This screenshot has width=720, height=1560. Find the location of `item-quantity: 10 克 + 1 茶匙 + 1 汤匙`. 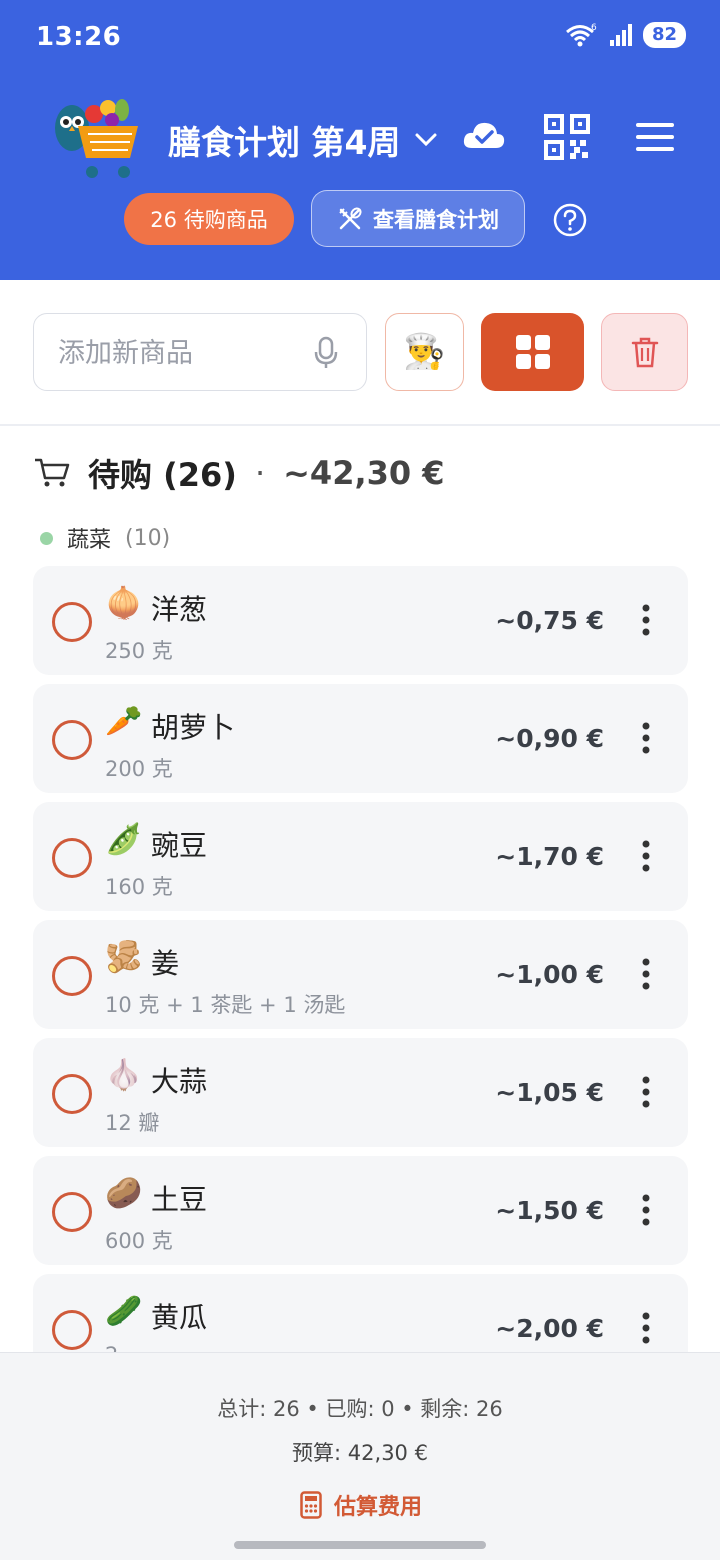

item-quantity: 10 克 + 1 茶匙 + 1 汤匙 is located at coordinates (225, 1005).